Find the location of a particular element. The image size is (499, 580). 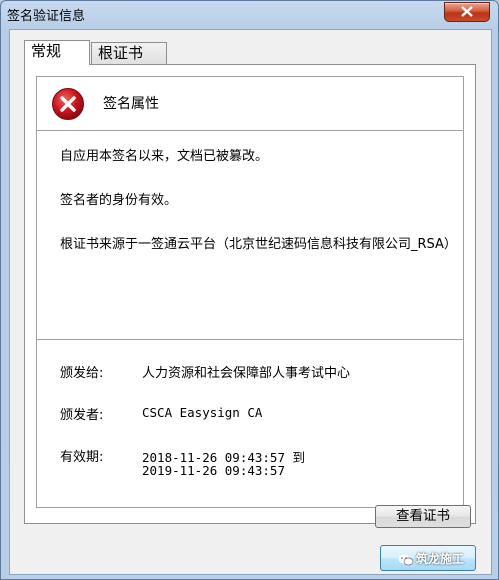

error-x-icon is located at coordinates (68, 104).